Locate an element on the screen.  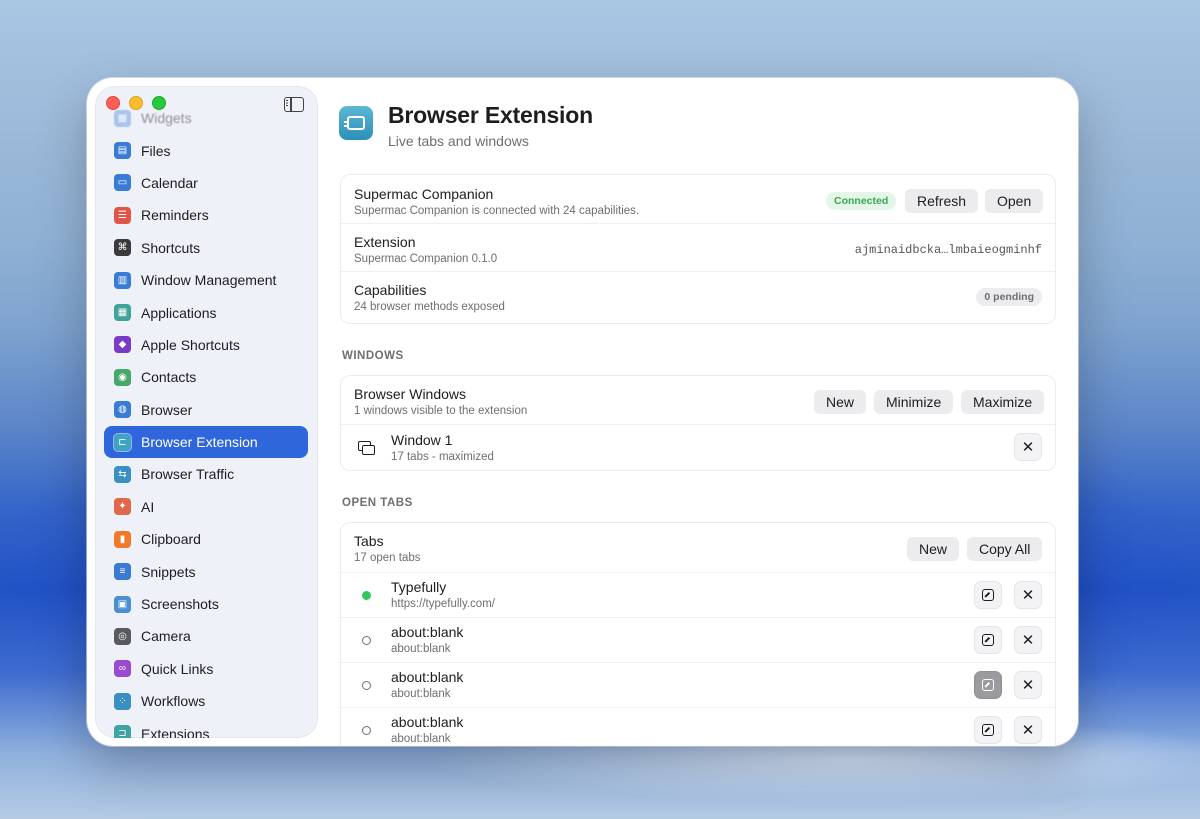
sidebar-item-ai: ✦ AI is located at coordinates (206, 507).